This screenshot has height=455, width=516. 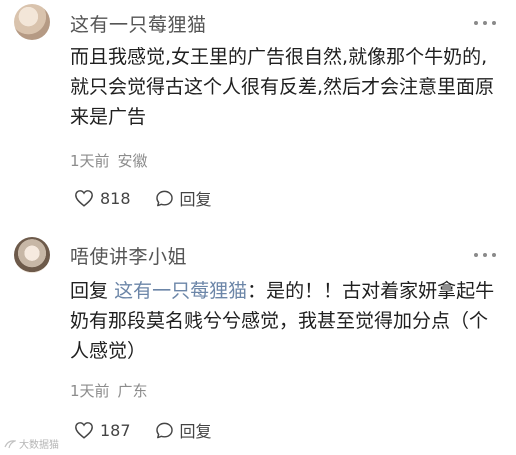 What do you see at coordinates (132, 391) in the screenshot?
I see `comment-location: 广东` at bounding box center [132, 391].